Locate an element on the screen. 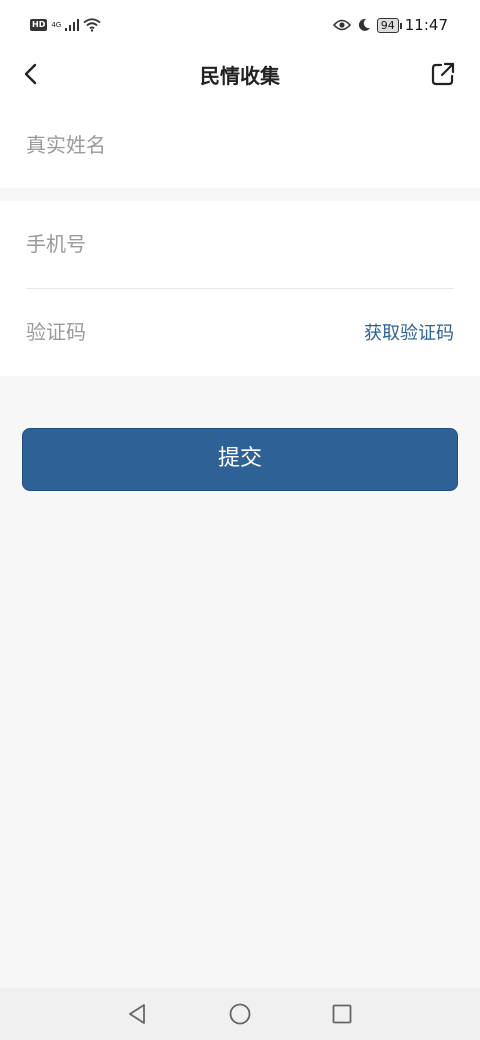  square-recent-icon is located at coordinates (342, 1014).